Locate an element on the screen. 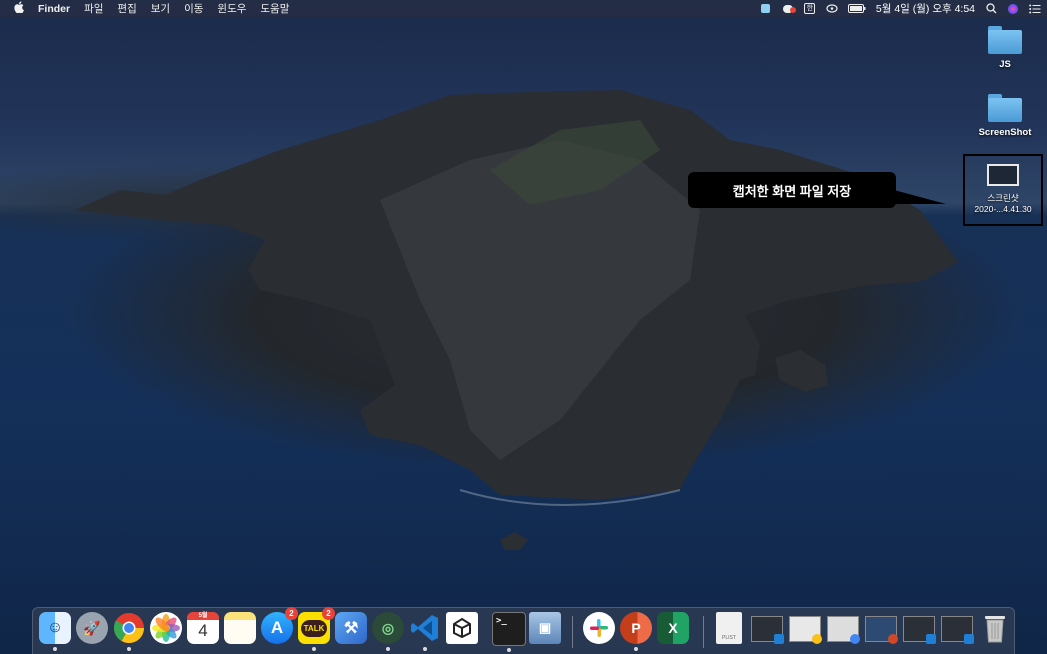 The width and height of the screenshot is (1047, 654). dock-excel: X is located at coordinates (673, 628).